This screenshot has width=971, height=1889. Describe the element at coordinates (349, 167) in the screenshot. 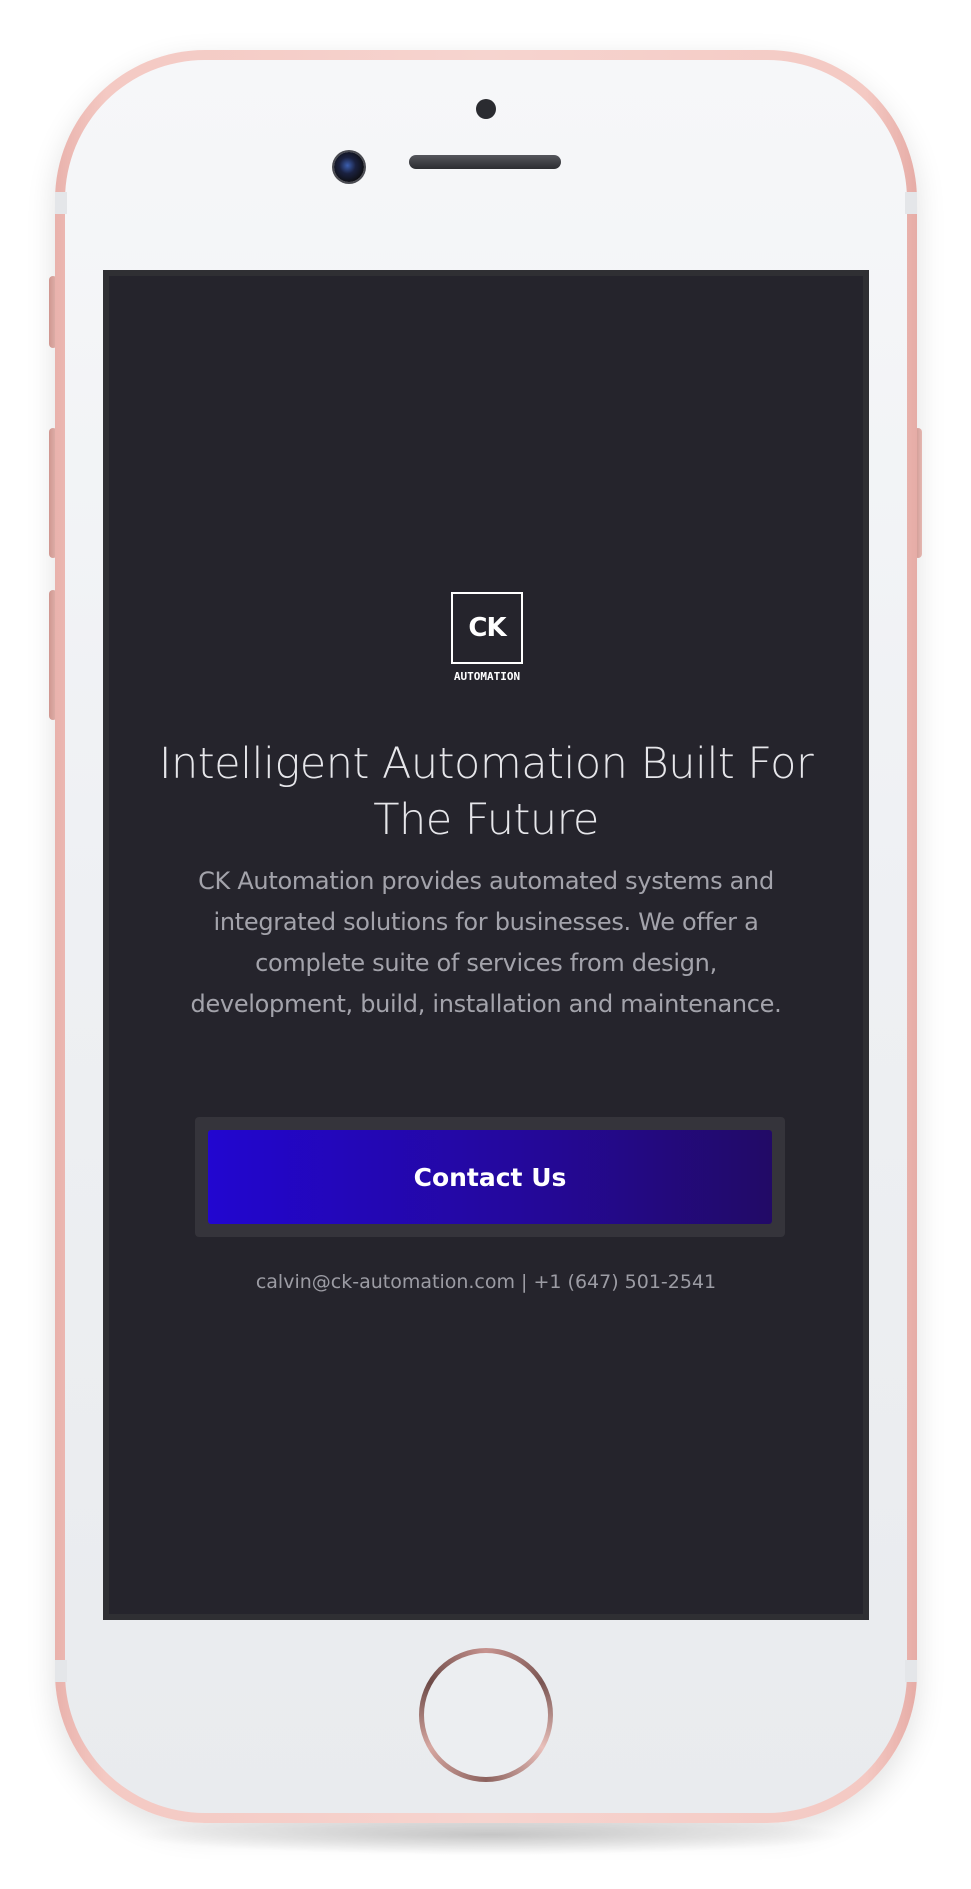

I see `front-camera-icon` at that location.